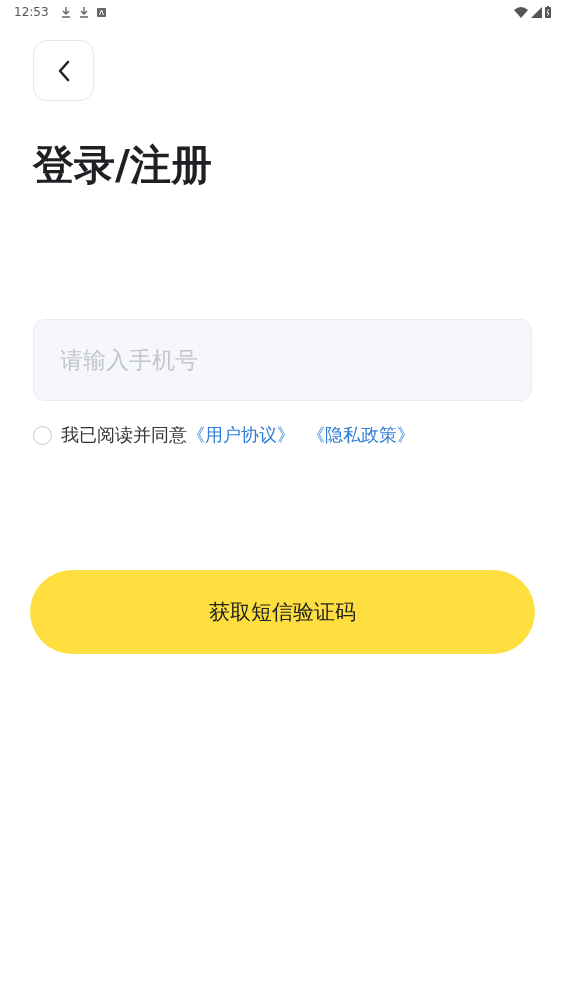  I want to click on battery-icon, so click(548, 12).